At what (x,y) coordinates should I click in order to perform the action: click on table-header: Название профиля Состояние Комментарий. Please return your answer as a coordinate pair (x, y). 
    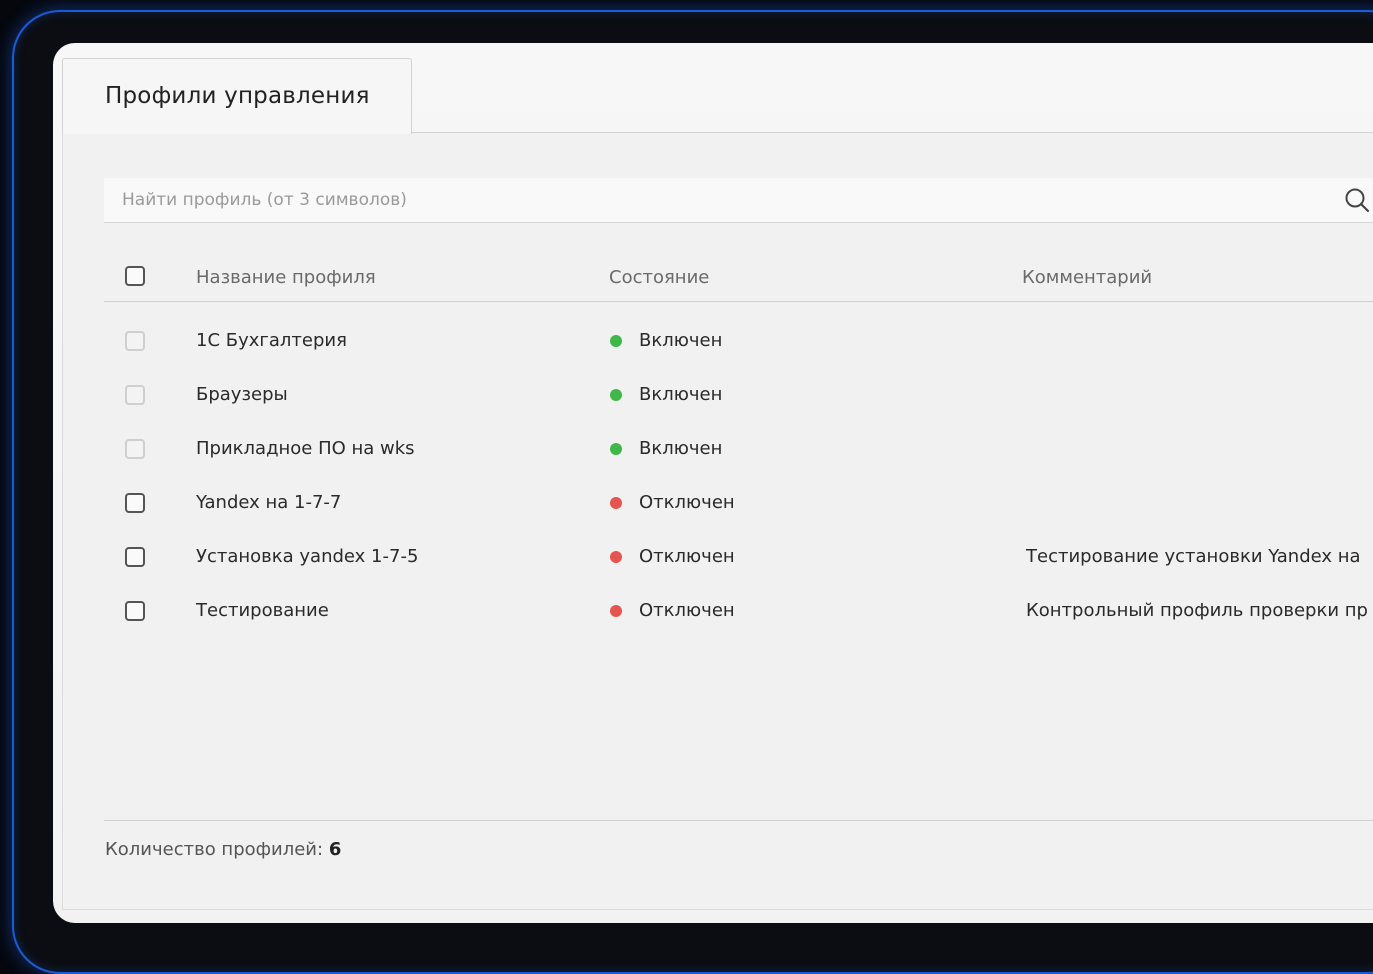
    Looking at the image, I should click on (738, 278).